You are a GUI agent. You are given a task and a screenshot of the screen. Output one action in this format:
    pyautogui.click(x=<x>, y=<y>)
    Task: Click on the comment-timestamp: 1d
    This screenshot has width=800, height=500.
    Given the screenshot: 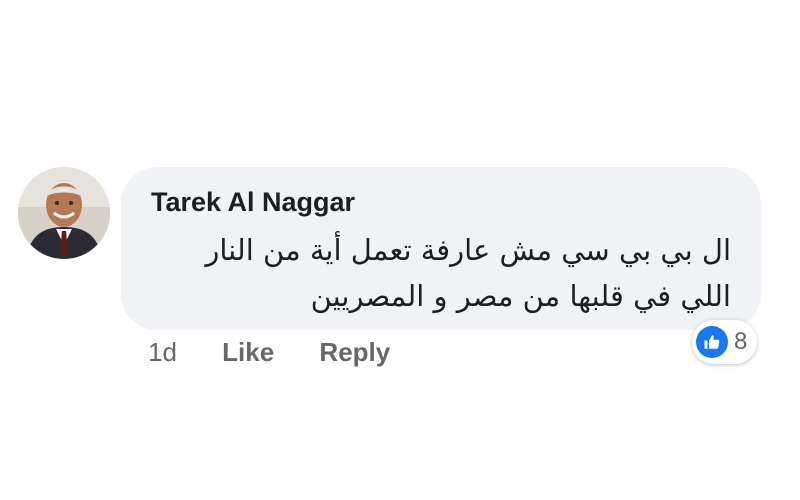 What is the action you would take?
    pyautogui.click(x=162, y=352)
    